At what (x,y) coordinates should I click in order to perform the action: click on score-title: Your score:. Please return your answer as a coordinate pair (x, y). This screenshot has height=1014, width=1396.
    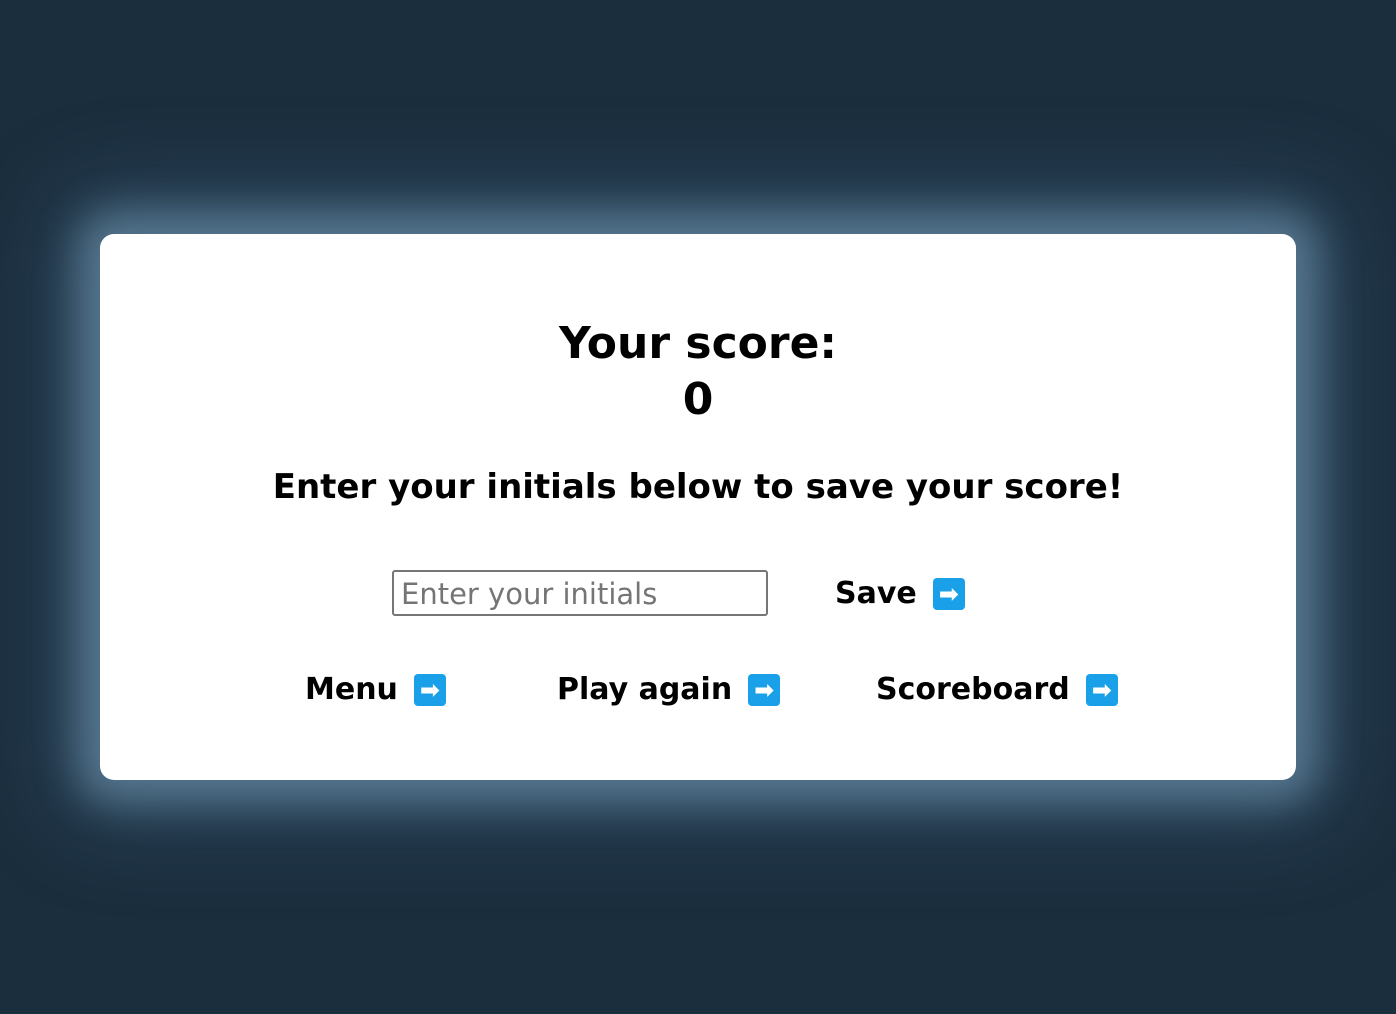
    Looking at the image, I should click on (698, 343).